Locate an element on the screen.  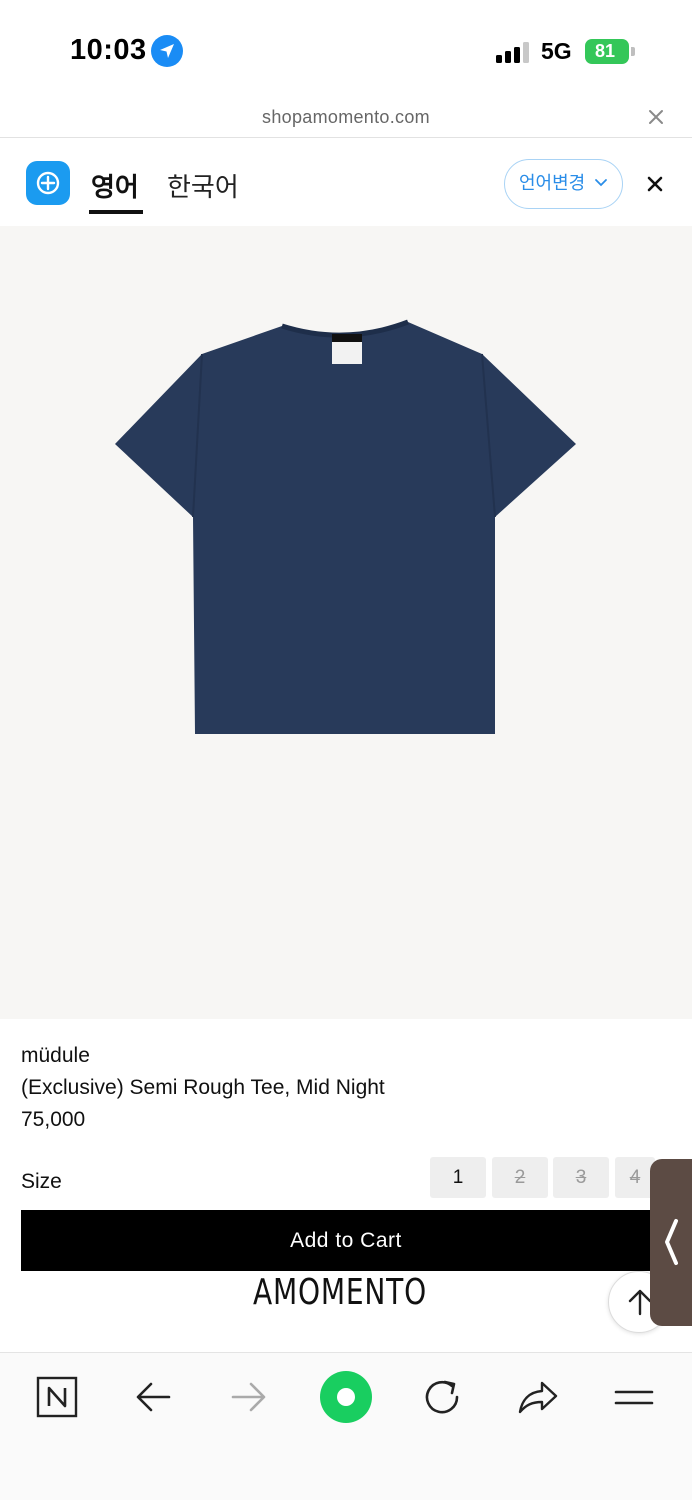
url-text: shopamomento.com is located at coordinates (346, 117).